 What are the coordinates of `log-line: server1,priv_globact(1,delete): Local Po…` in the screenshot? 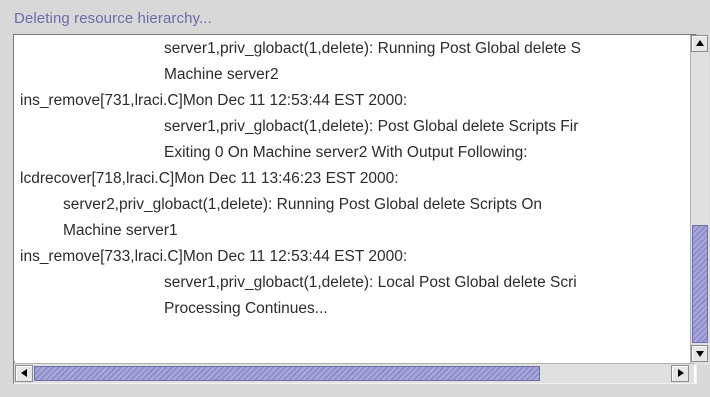 It's located at (370, 282).